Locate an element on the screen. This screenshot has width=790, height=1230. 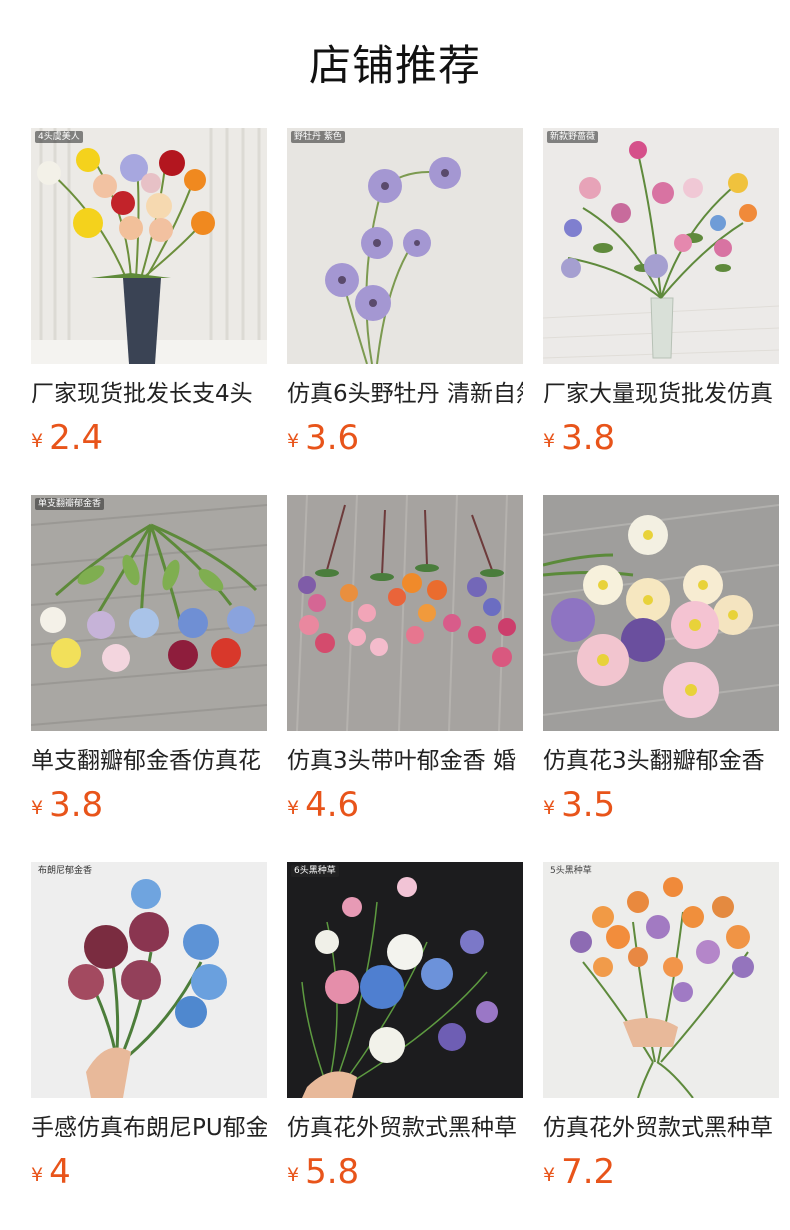
product-card: 4头虞美人 厂家现货批发长支4头 ¥2.4 is located at coordinates (149, 298).